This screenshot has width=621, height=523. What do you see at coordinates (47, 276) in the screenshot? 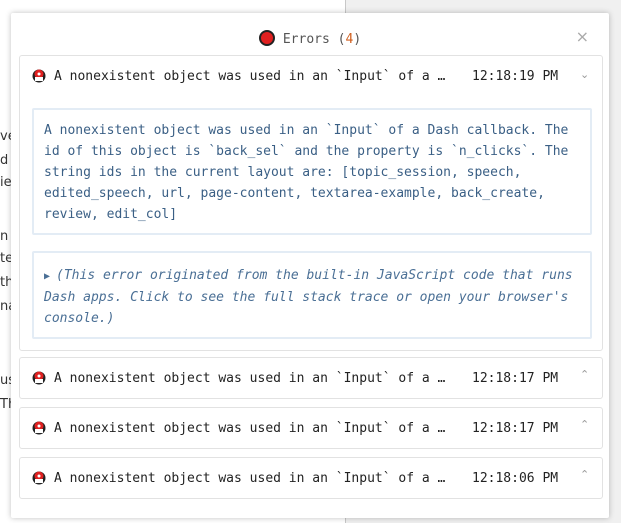
I see `triangle-right-icon: ▶` at bounding box center [47, 276].